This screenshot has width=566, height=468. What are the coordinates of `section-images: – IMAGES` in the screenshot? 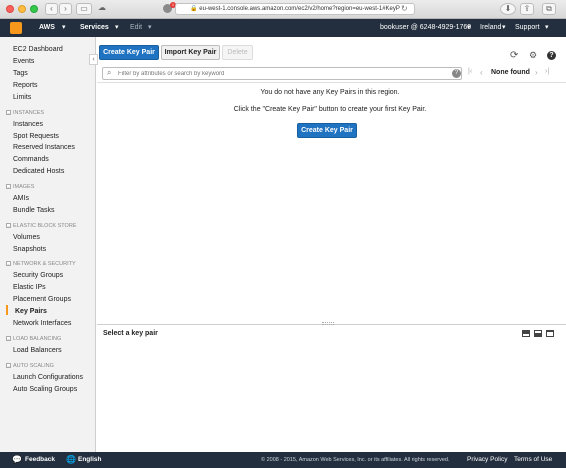 It's located at (20, 187).